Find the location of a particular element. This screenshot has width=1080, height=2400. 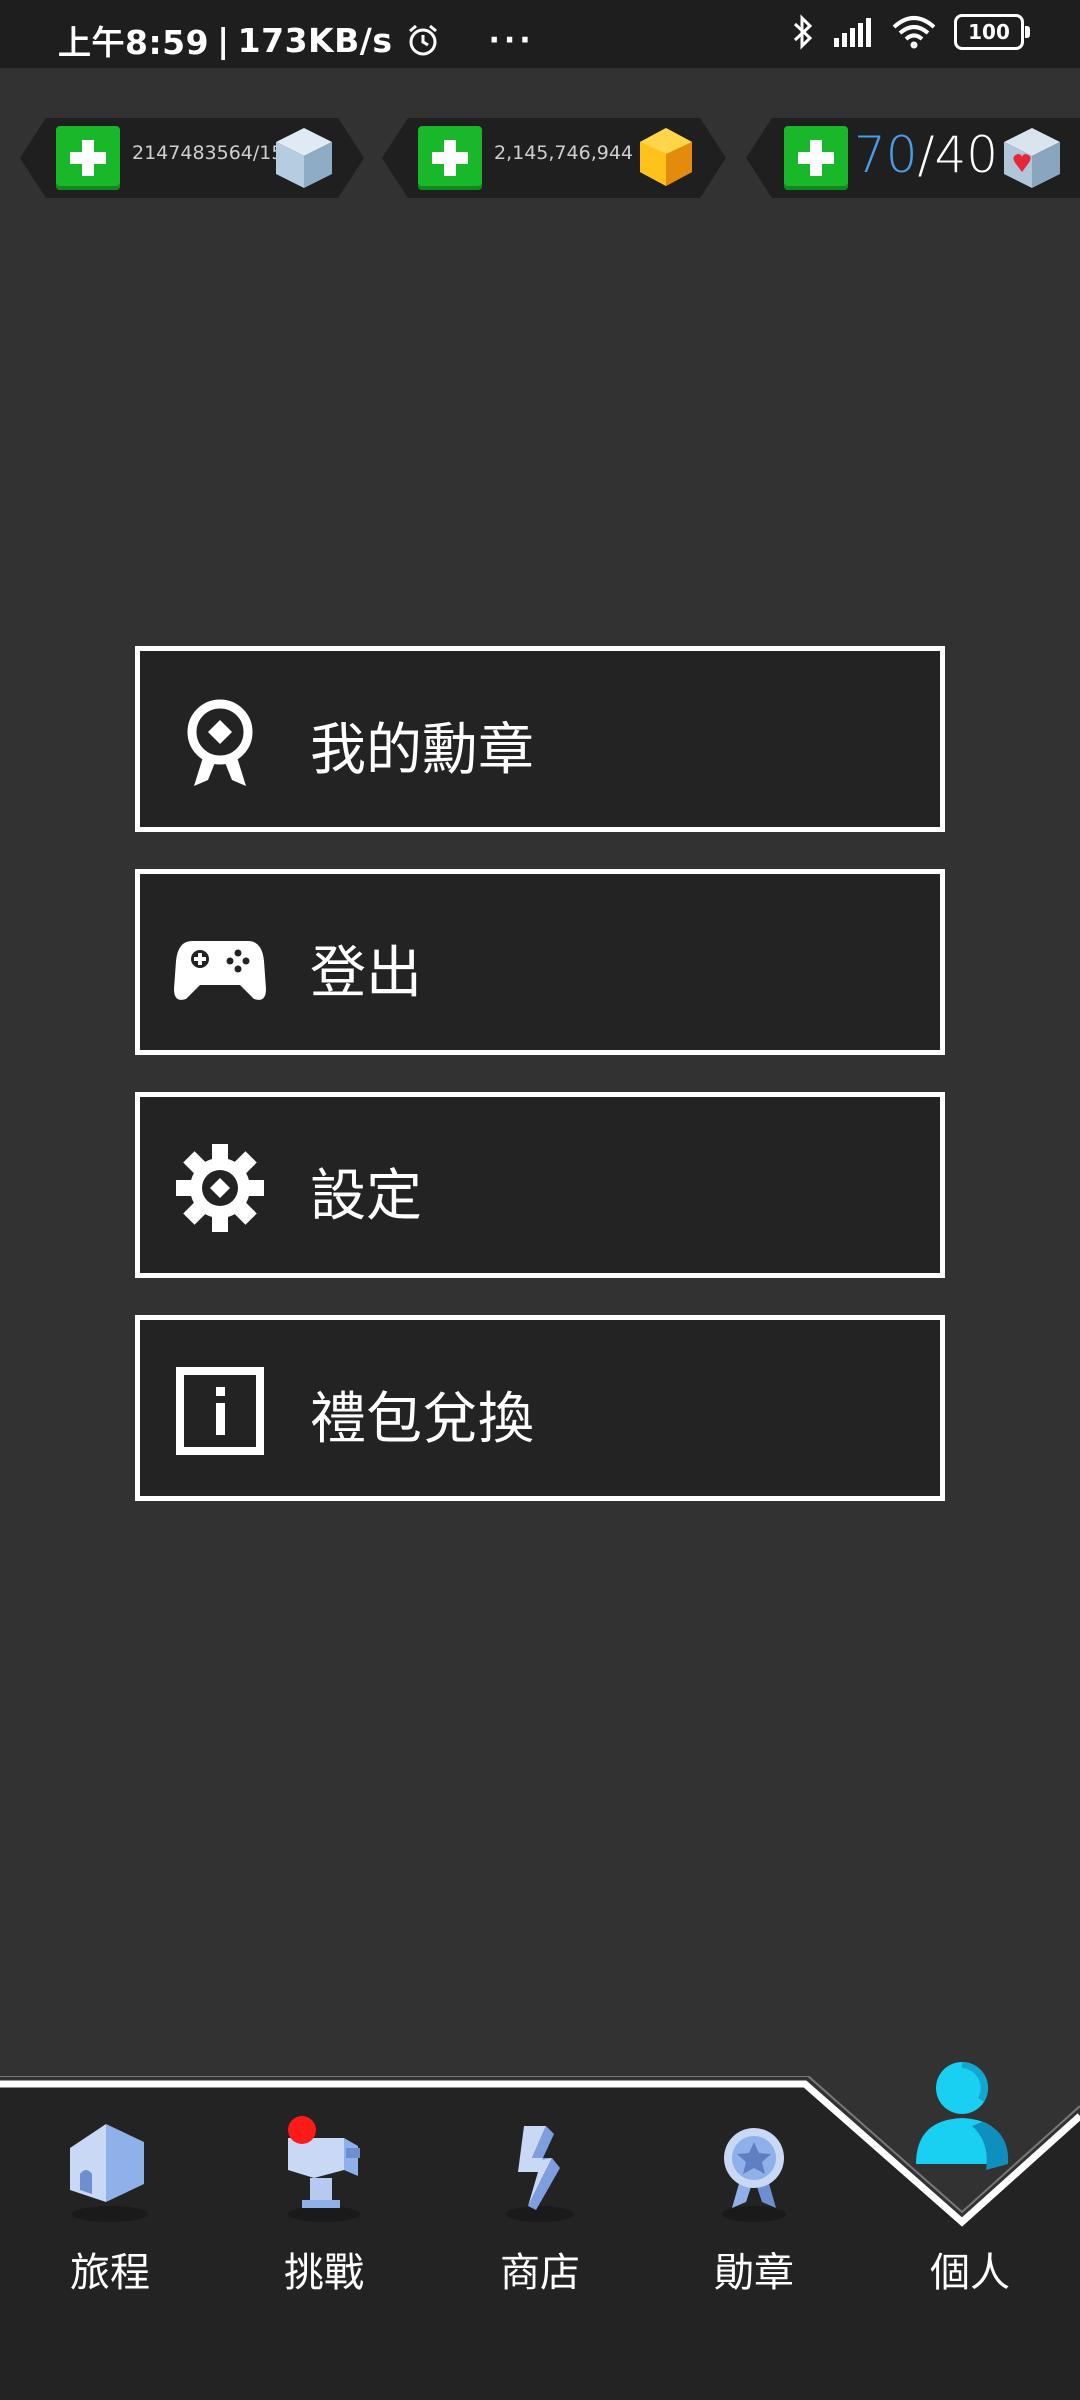

gear-icon is located at coordinates (220, 1188).